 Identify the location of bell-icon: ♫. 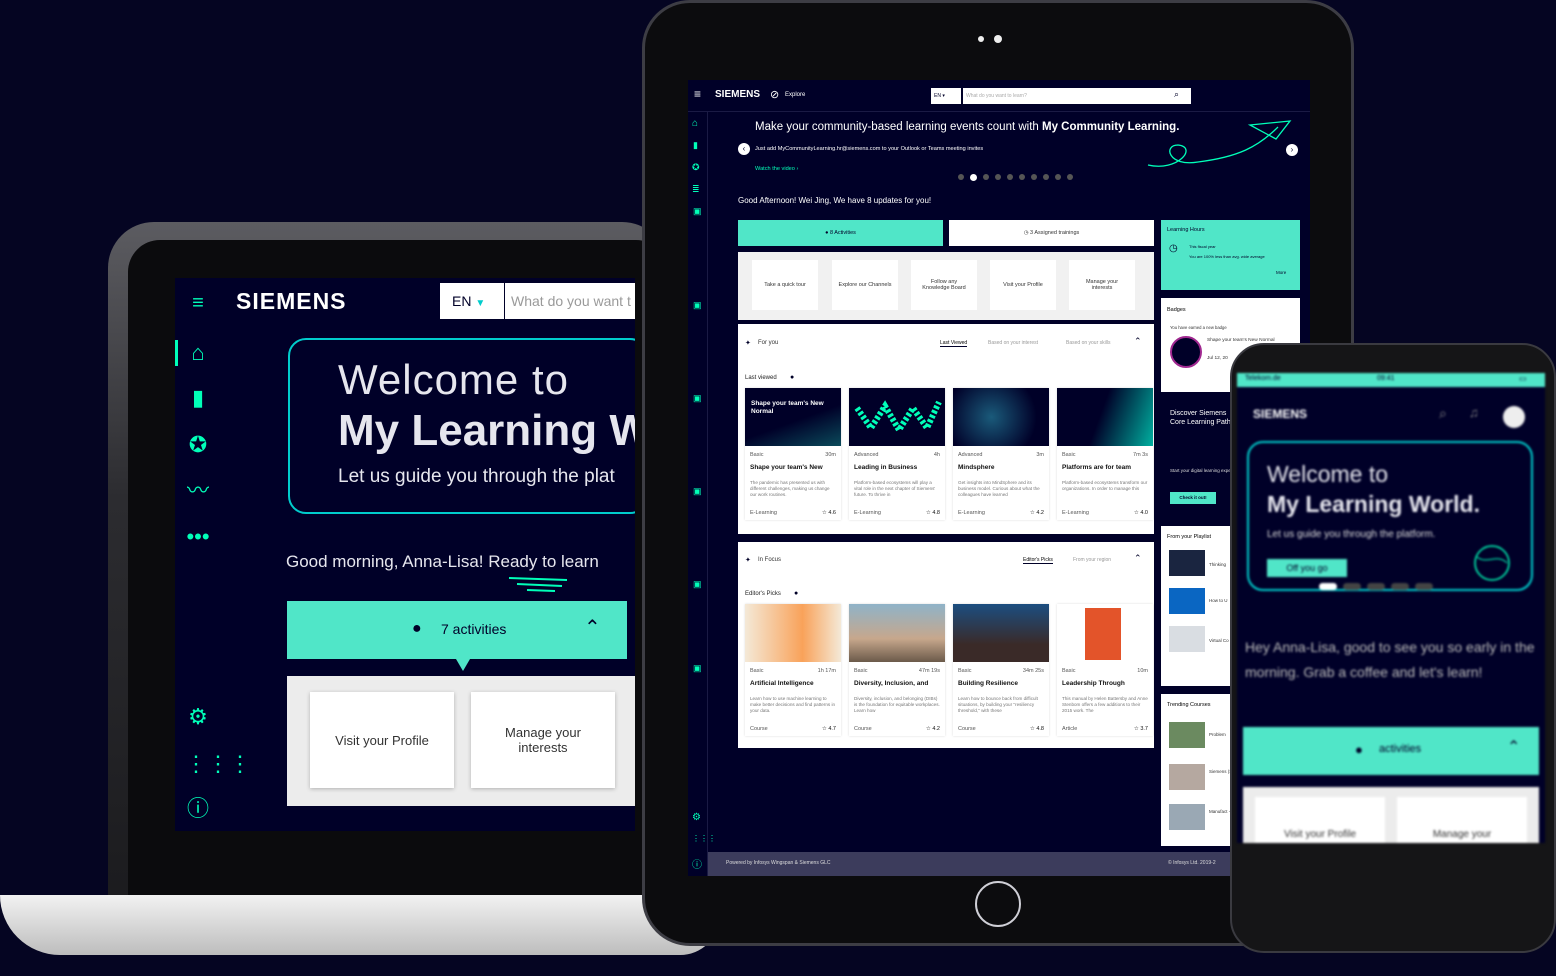
(1474, 412).